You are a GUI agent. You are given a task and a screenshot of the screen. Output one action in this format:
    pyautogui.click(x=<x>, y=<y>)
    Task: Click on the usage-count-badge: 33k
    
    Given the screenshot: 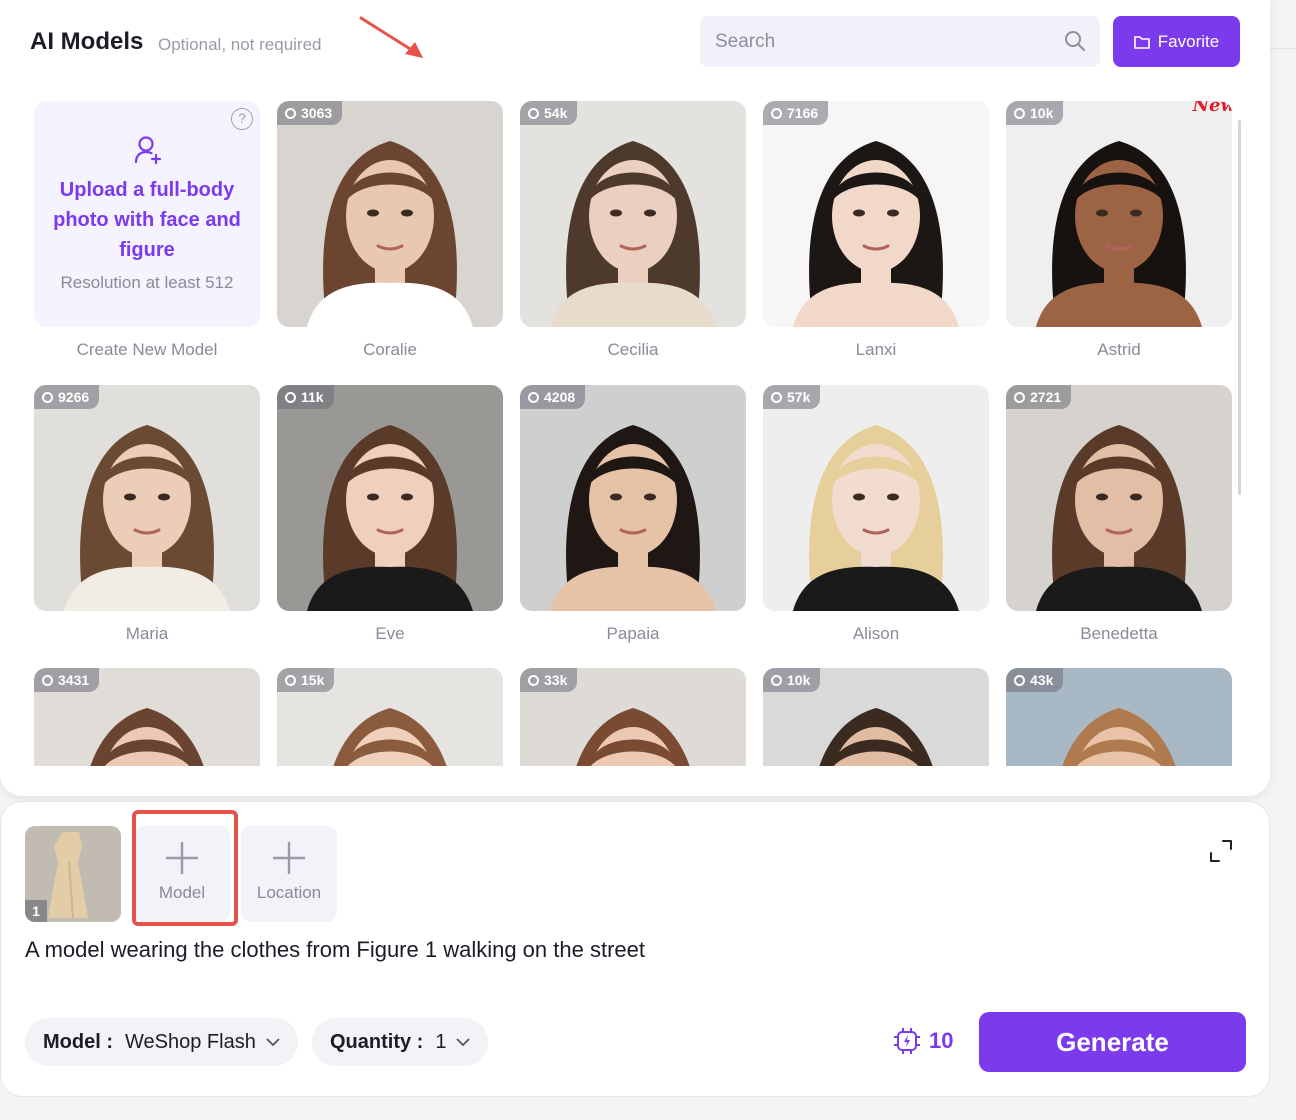 What is the action you would take?
    pyautogui.click(x=549, y=680)
    